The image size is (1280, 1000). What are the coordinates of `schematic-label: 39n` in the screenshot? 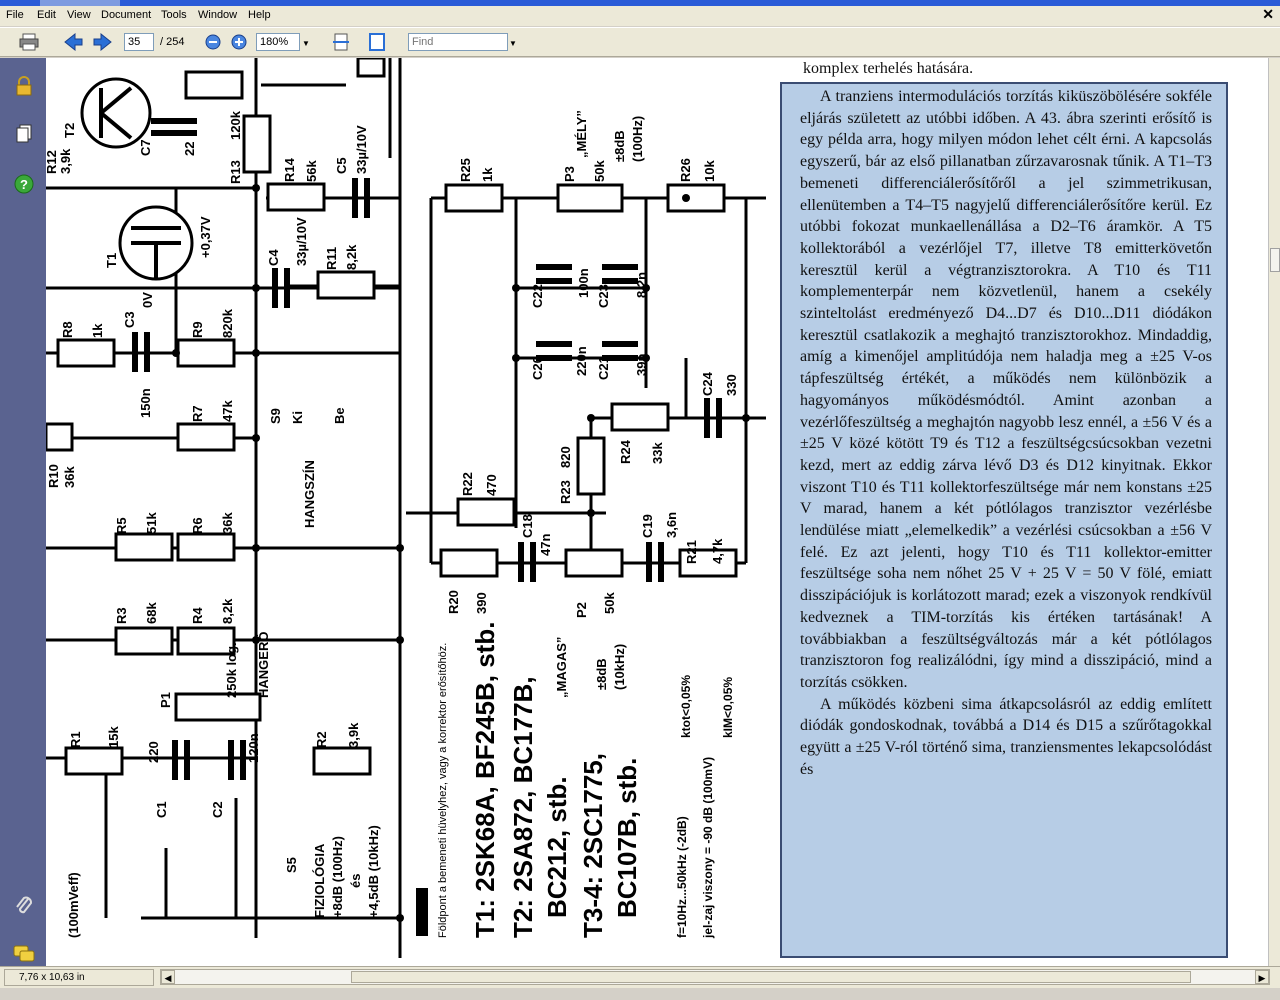 It's located at (641, 365).